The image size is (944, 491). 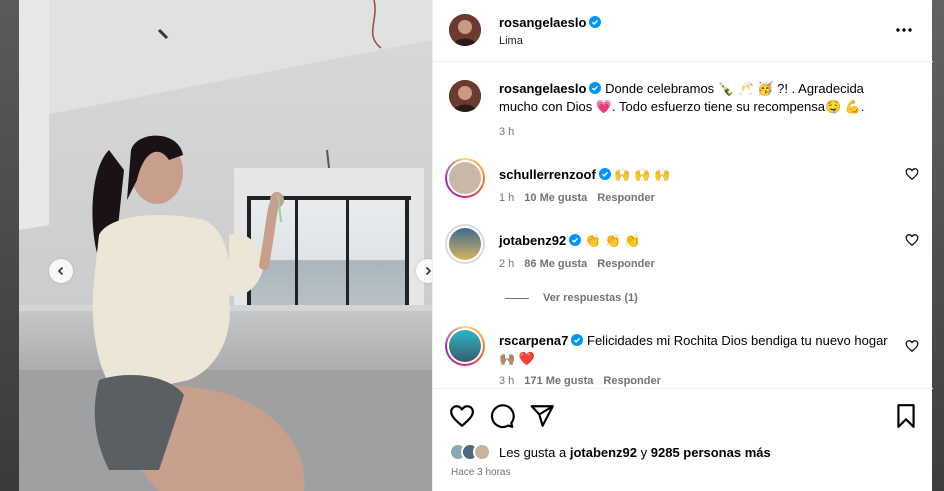 What do you see at coordinates (9, 245) in the screenshot?
I see `backdrop-left` at bounding box center [9, 245].